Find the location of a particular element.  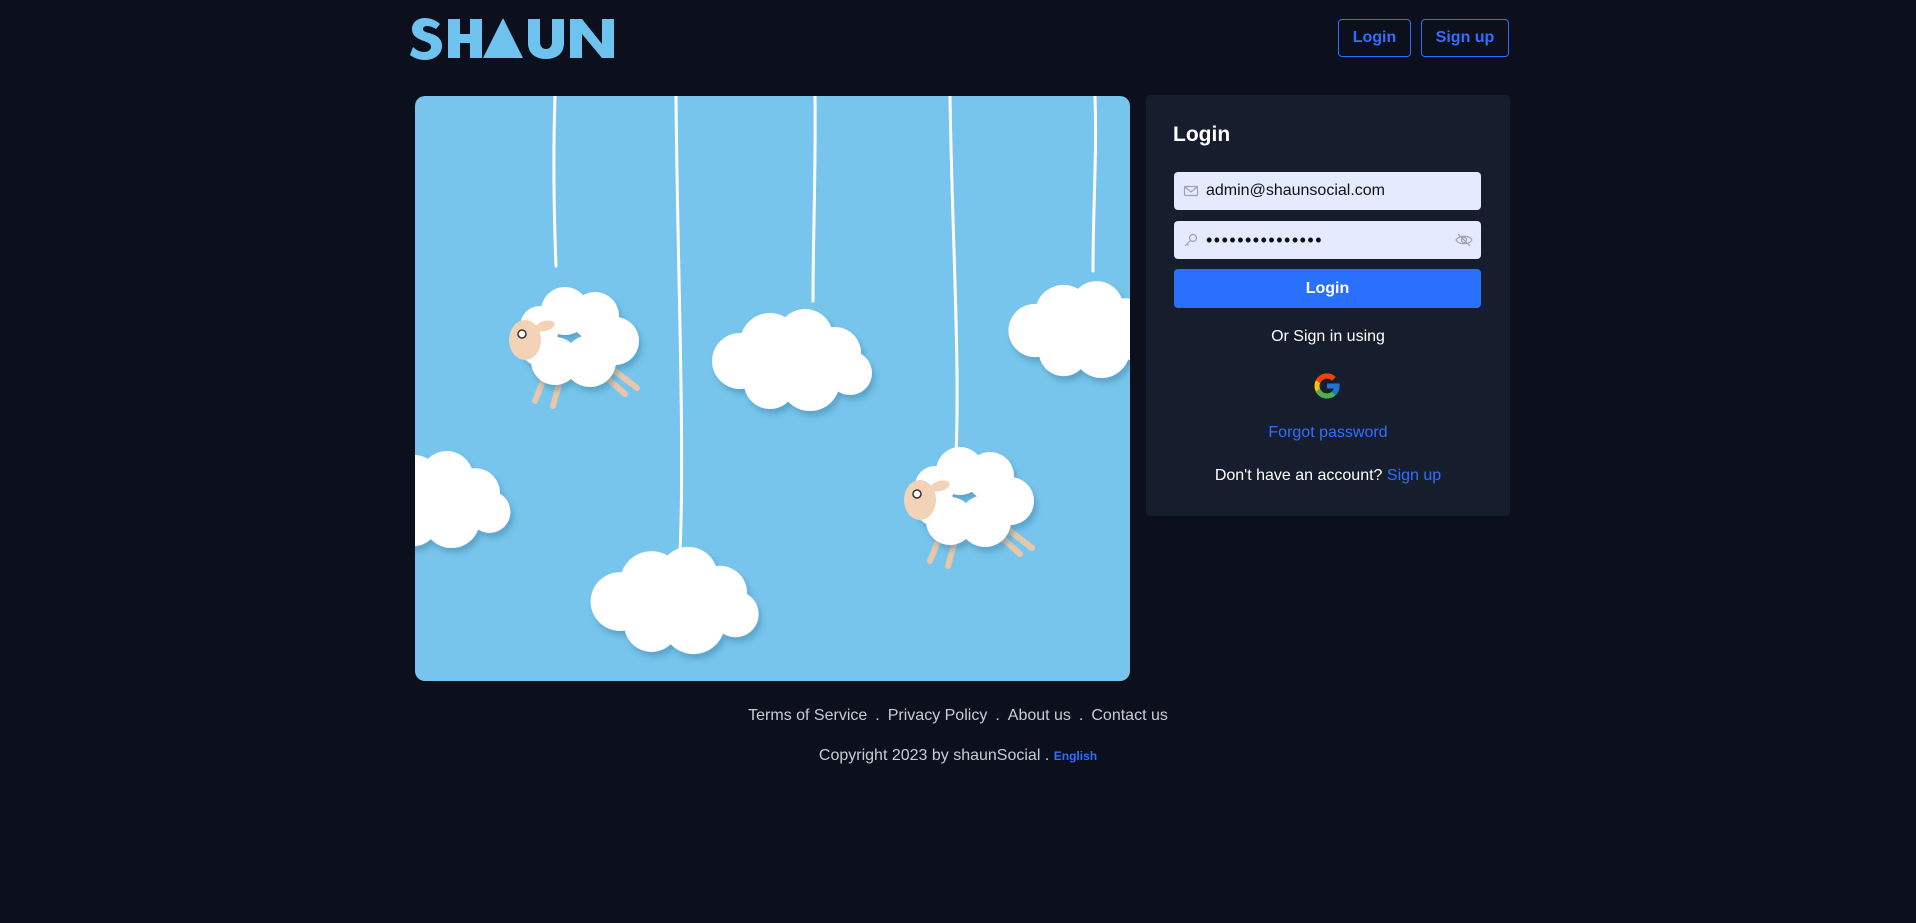

no-account-text: Don't have an account? is located at coordinates (1298, 475).